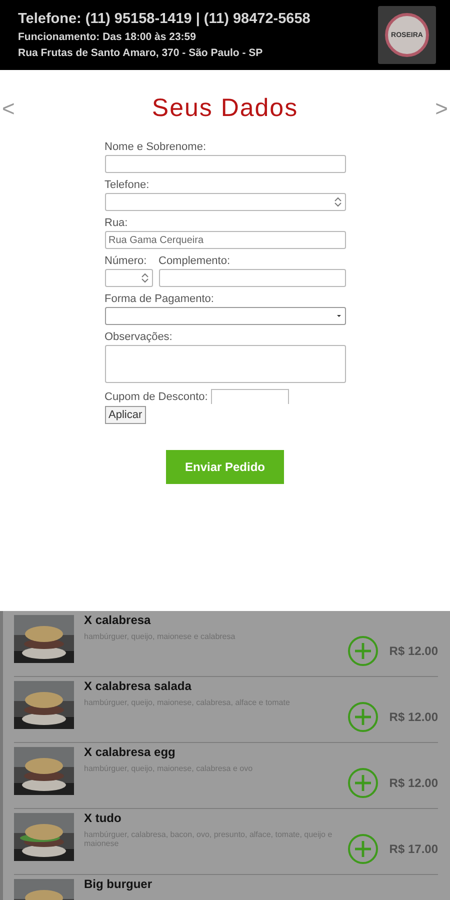 This screenshot has height=900, width=450. I want to click on item-name: X calabresa egg, so click(130, 752).